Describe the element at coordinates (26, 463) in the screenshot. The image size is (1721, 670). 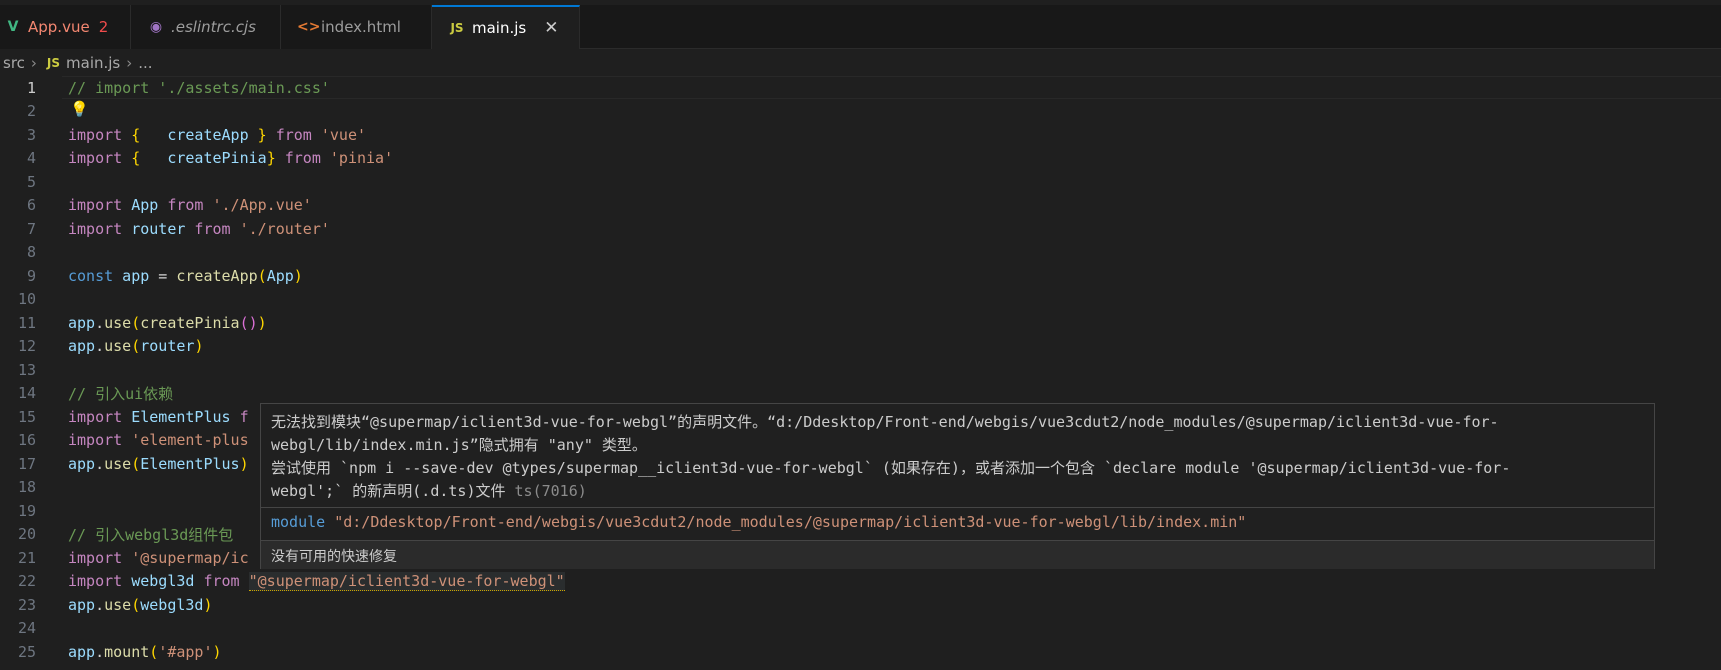
I see `line-number: 17` at that location.